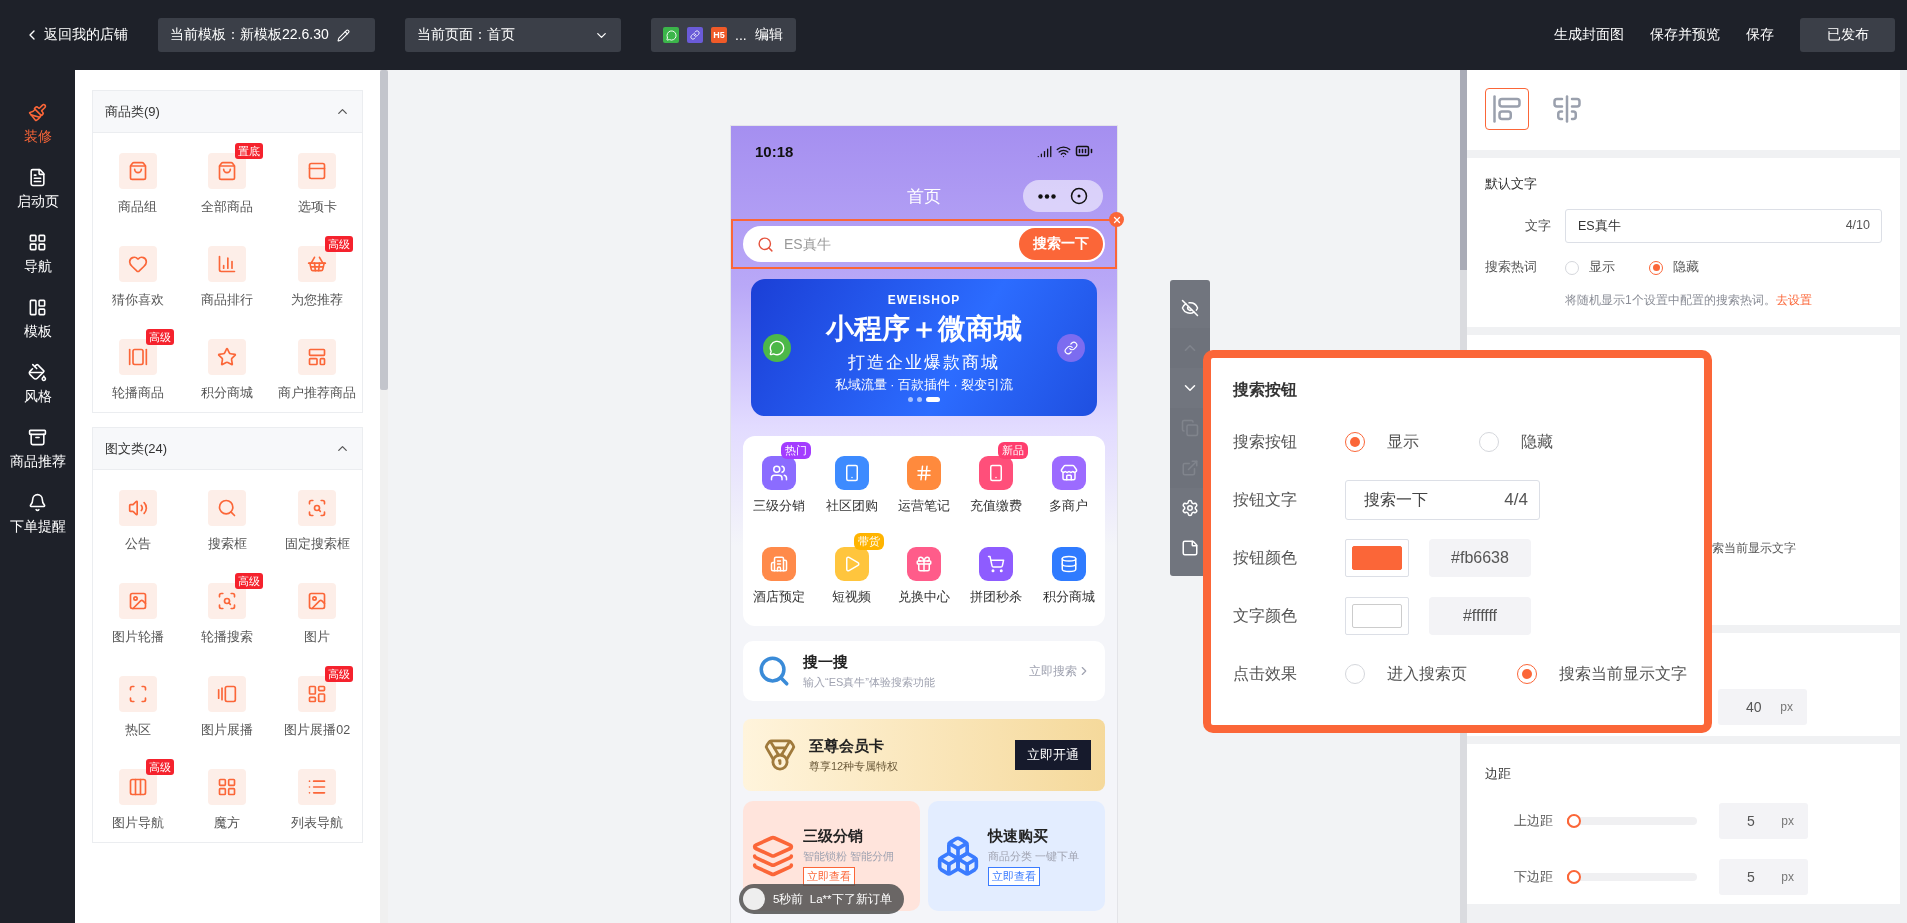  What do you see at coordinates (1685, 35) in the screenshot?
I see `toolbar-action-link: 保存并预览` at bounding box center [1685, 35].